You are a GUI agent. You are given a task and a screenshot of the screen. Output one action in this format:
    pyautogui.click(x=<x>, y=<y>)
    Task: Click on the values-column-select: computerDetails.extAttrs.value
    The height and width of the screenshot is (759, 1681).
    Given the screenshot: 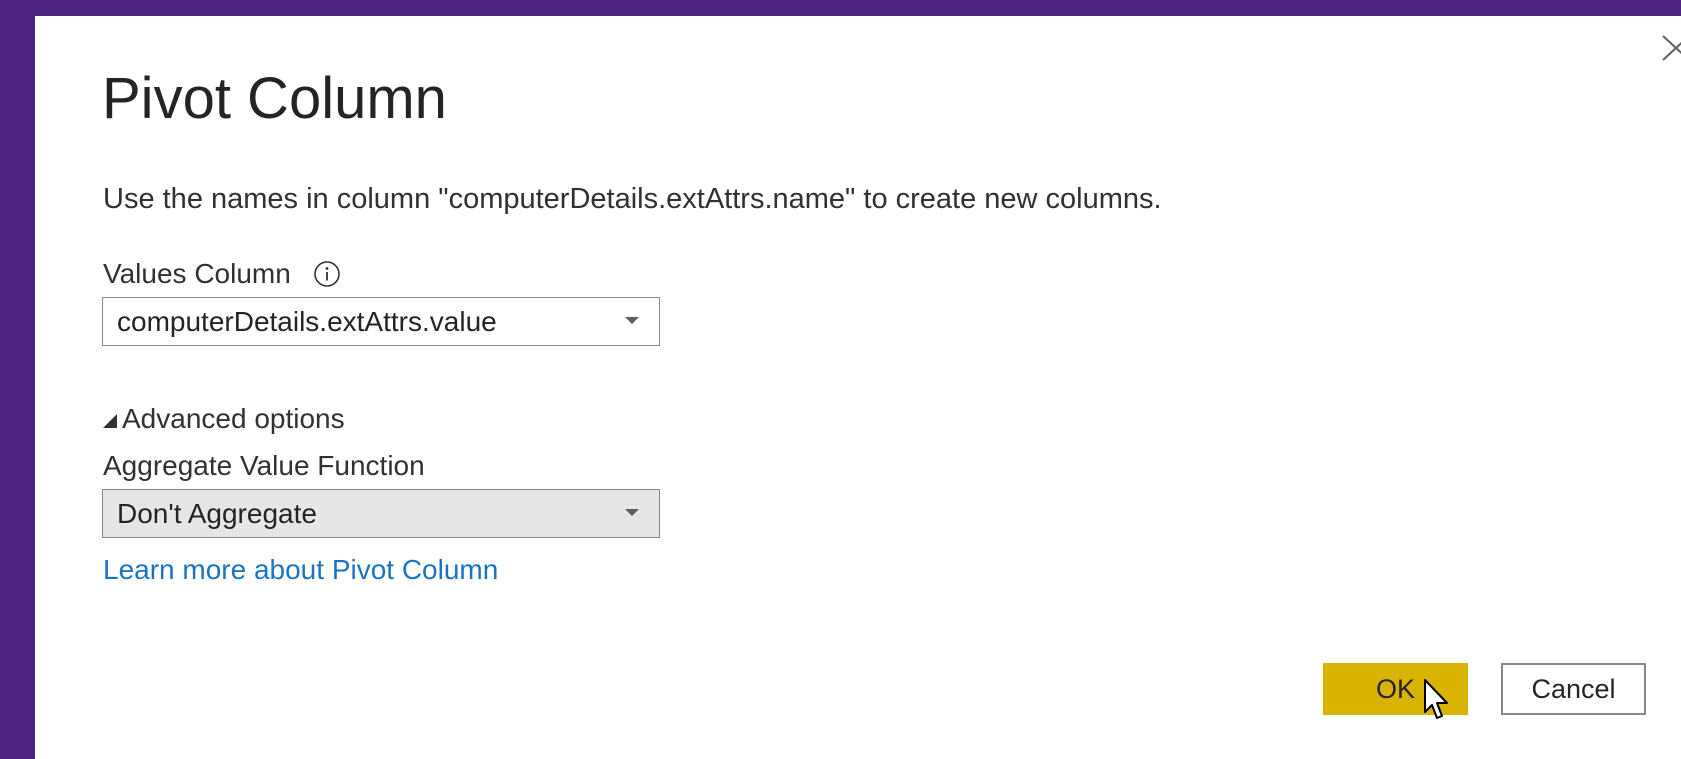 What is the action you would take?
    pyautogui.click(x=381, y=321)
    